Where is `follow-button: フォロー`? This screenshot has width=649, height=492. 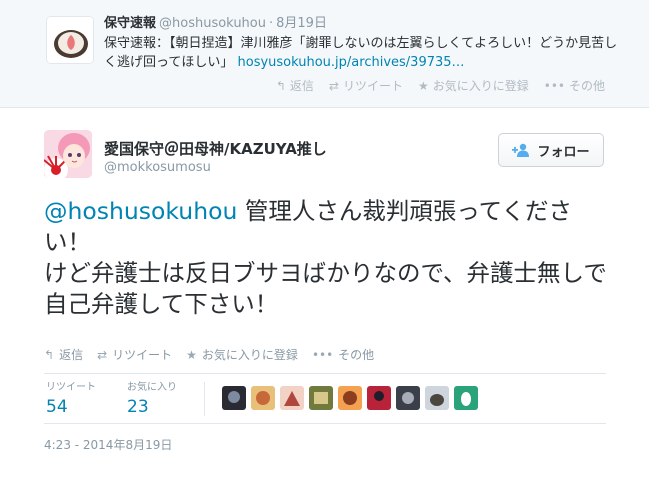 follow-button: フォロー is located at coordinates (551, 150).